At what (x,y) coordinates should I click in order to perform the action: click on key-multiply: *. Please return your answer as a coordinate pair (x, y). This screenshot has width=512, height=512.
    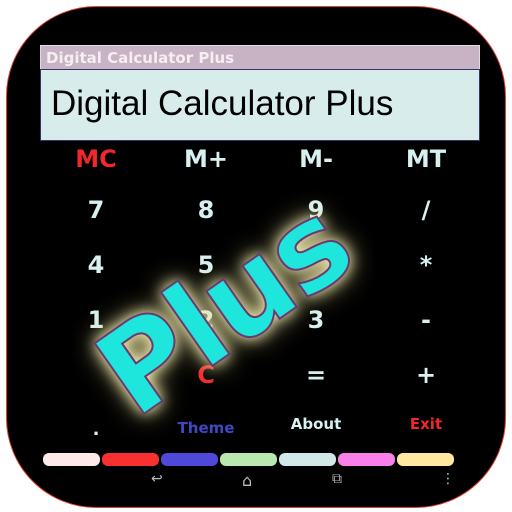
    Looking at the image, I should click on (426, 265).